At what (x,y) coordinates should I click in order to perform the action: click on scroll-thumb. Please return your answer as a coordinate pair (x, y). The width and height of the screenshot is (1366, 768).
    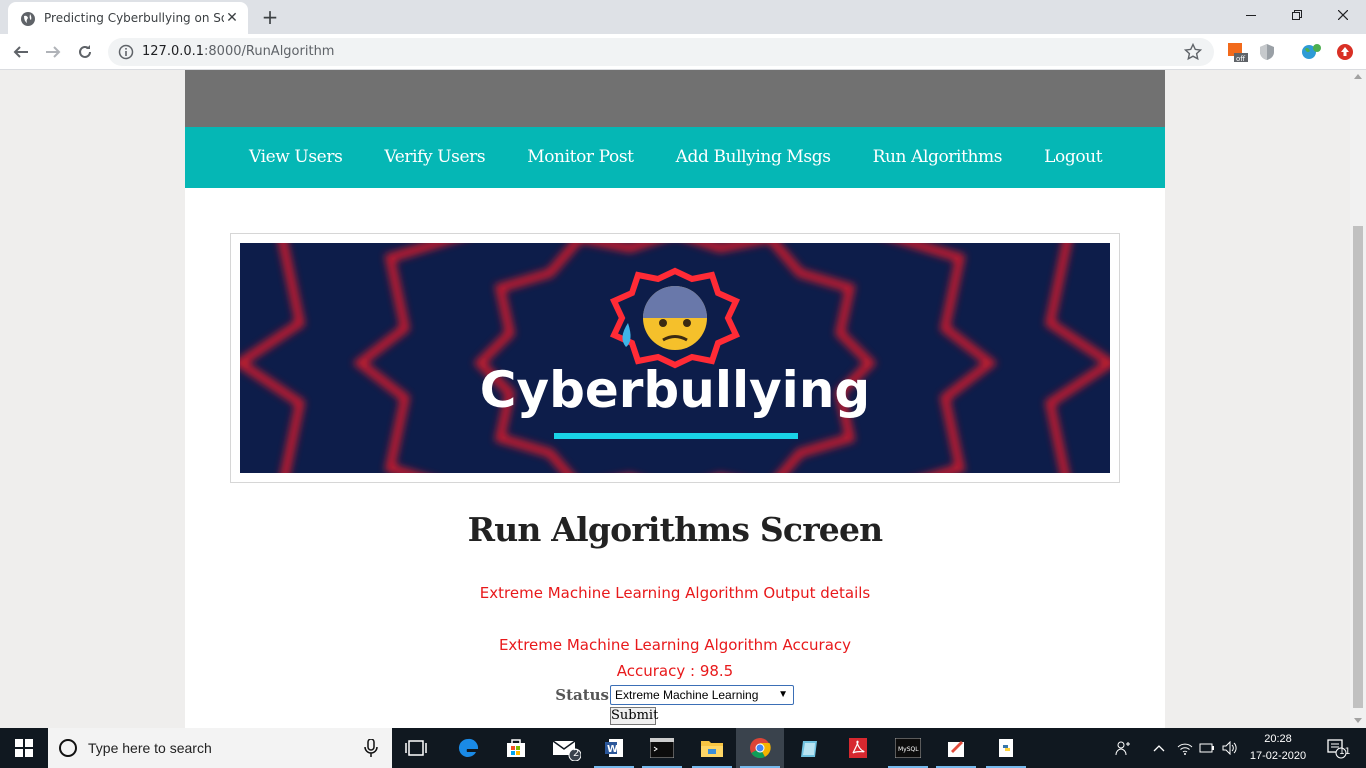
    Looking at the image, I should click on (1358, 467).